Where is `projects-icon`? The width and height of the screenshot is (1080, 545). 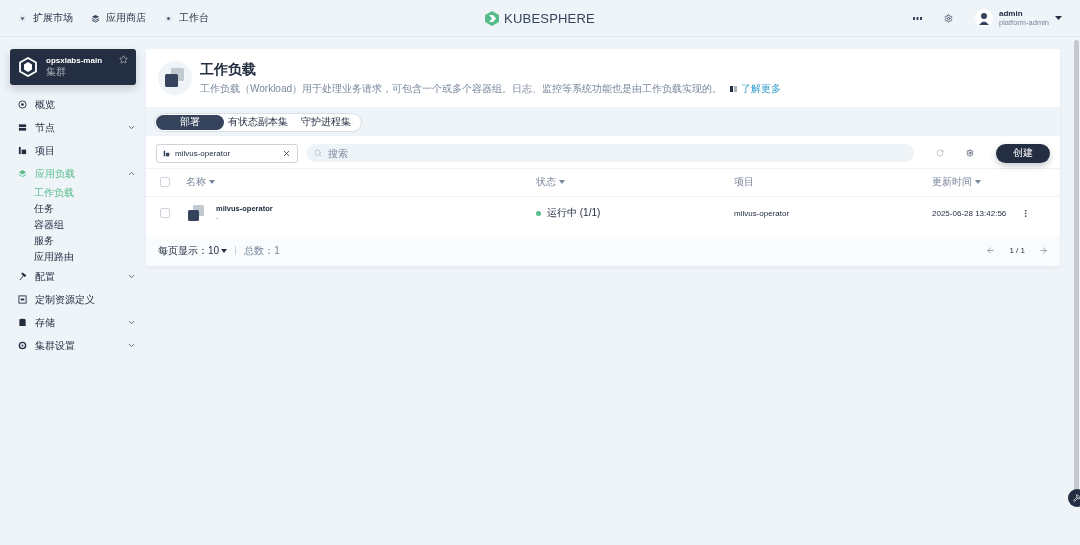 projects-icon is located at coordinates (22, 150).